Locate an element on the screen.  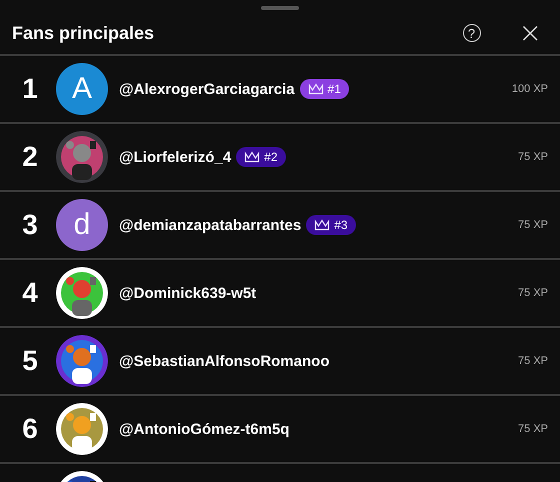
username: @Dominick639-w5t is located at coordinates (187, 293).